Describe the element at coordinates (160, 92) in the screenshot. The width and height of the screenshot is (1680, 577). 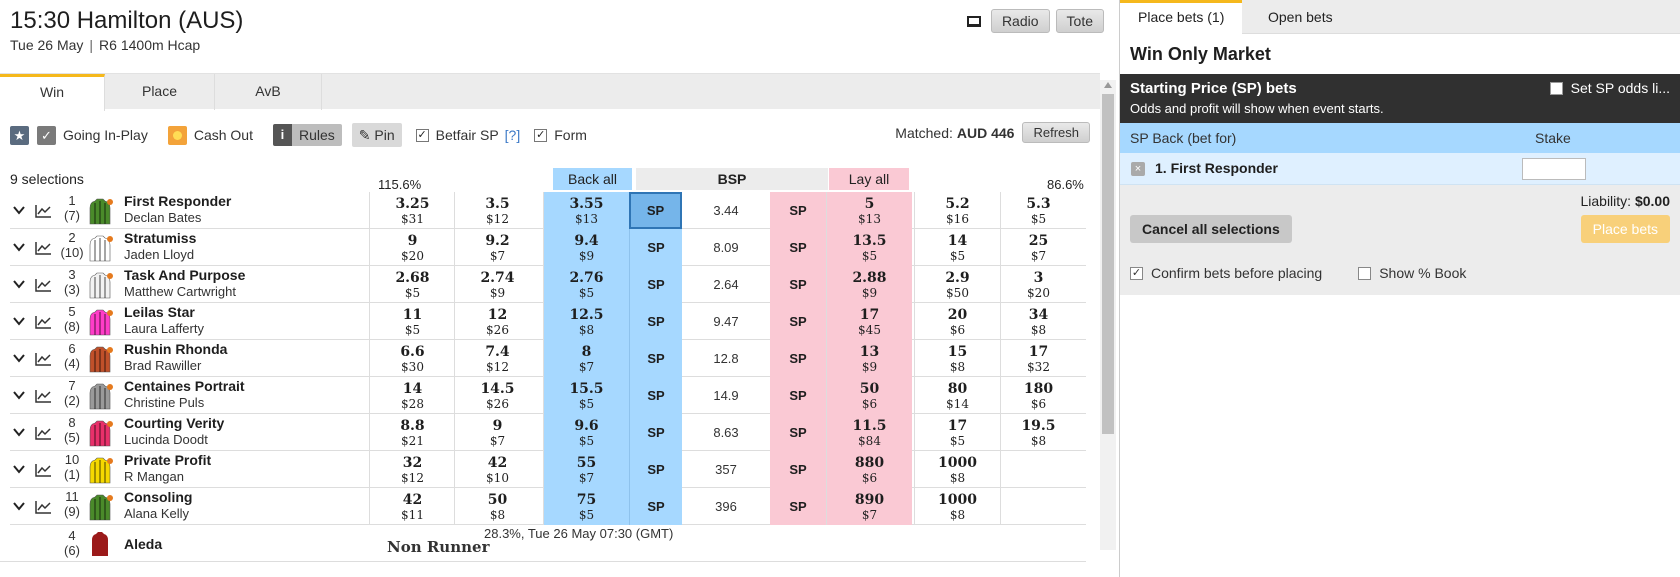
I see `tab-place: Place` at that location.